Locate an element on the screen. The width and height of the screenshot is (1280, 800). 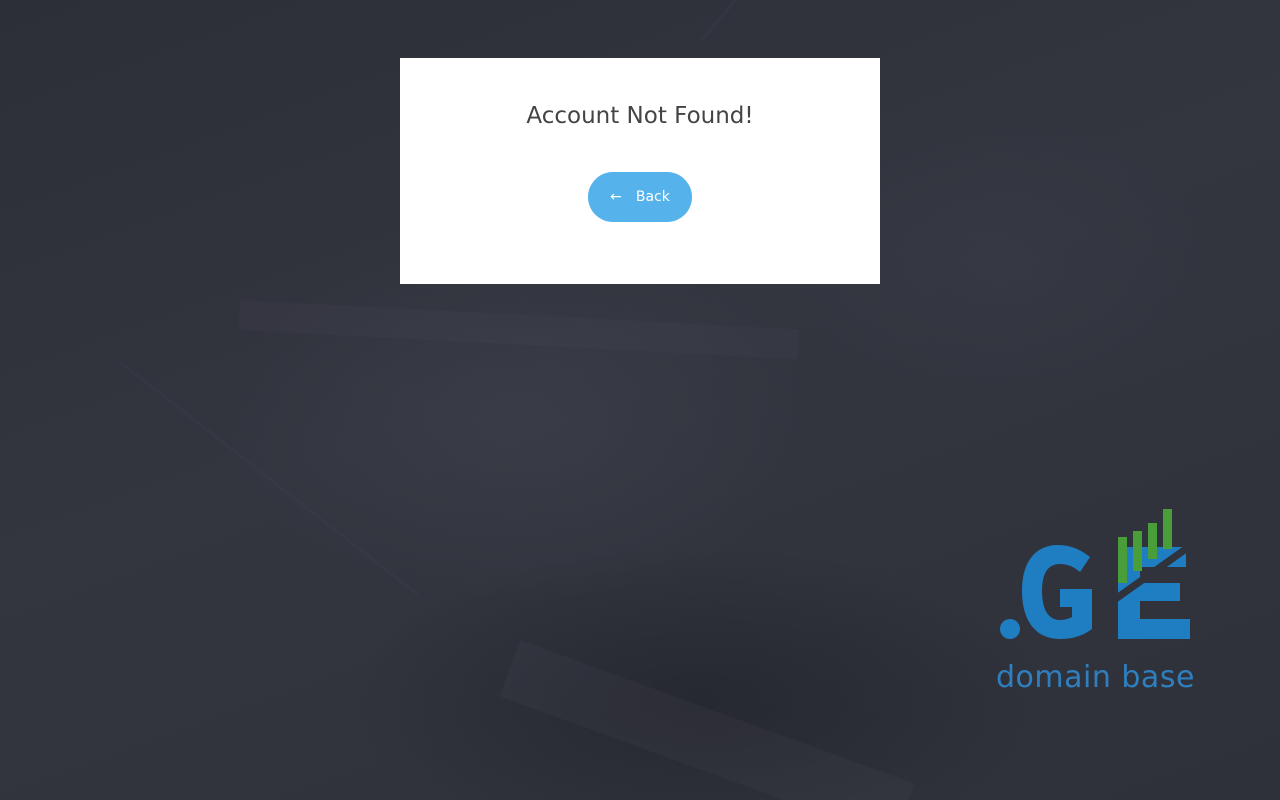
error-modal: Account Not Found! ← Back is located at coordinates (640, 171).